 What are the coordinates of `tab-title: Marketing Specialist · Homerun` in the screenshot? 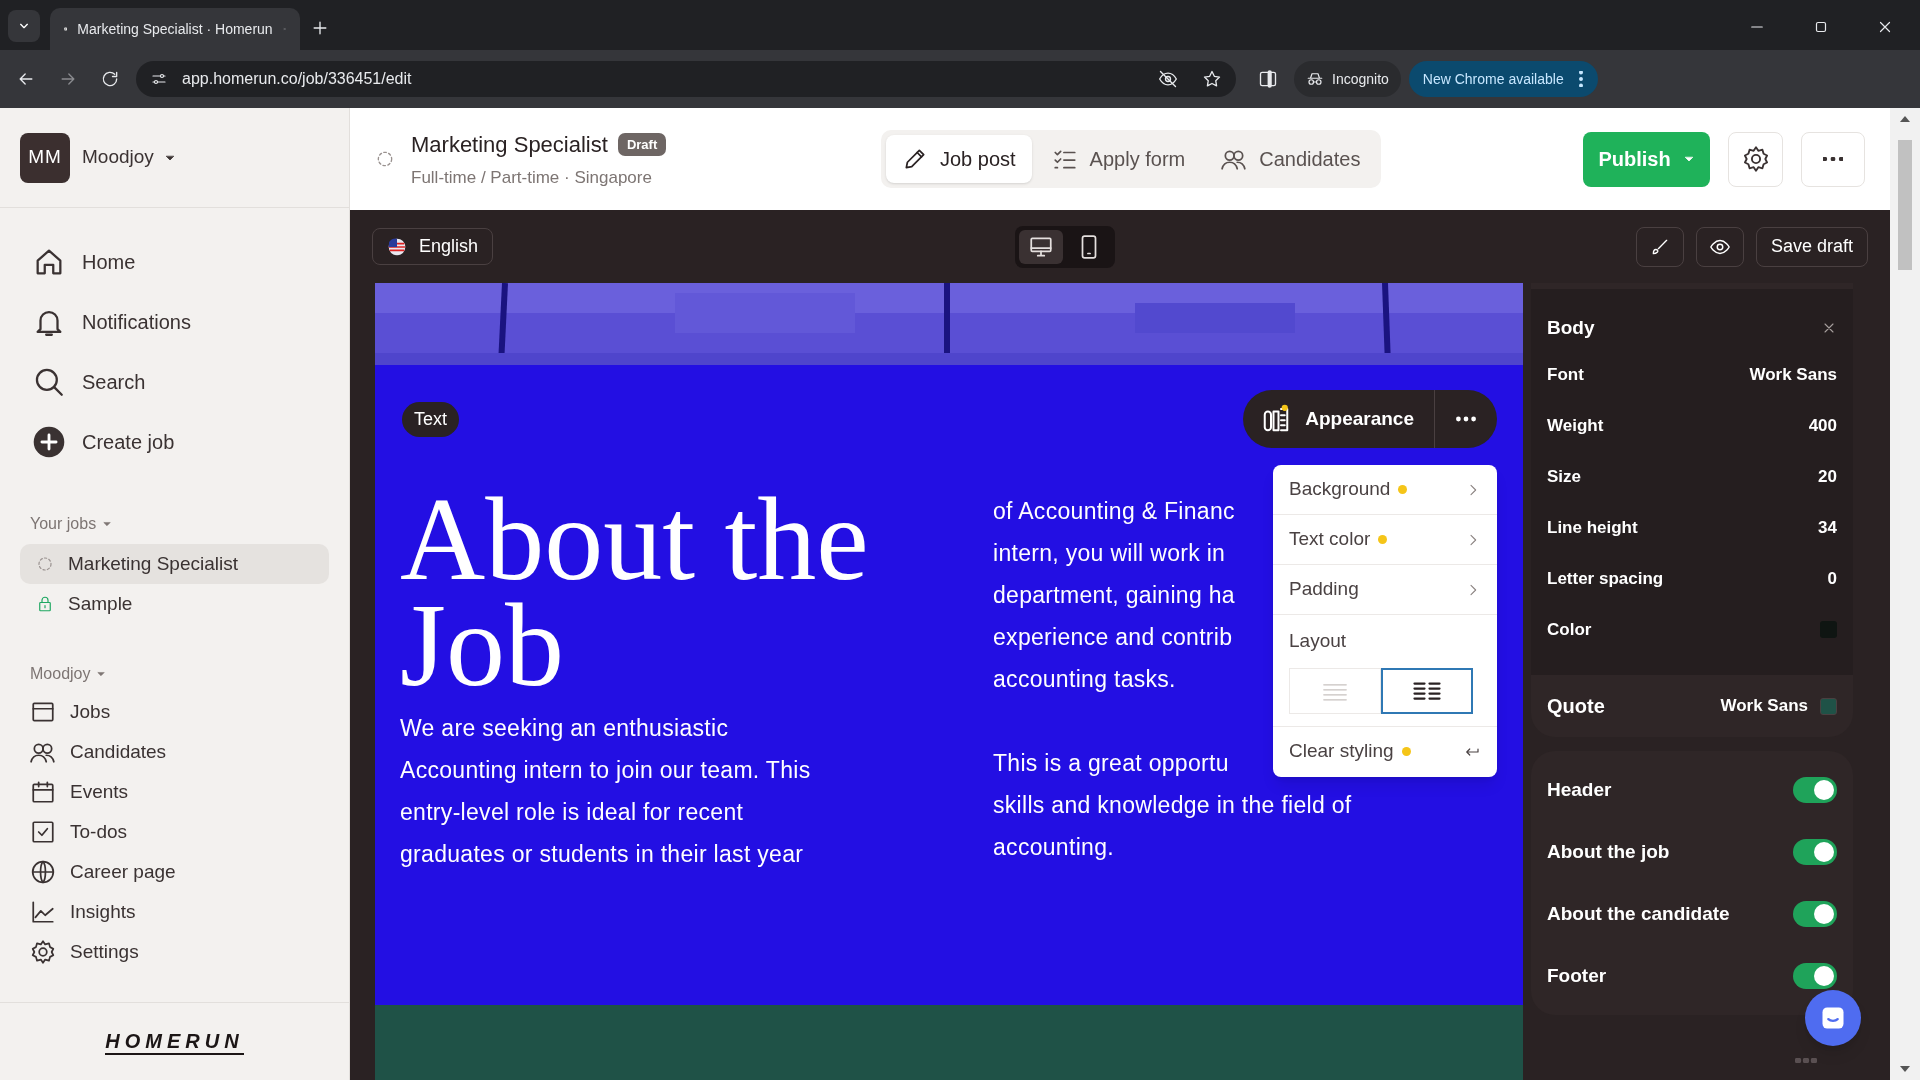 It's located at (175, 29).